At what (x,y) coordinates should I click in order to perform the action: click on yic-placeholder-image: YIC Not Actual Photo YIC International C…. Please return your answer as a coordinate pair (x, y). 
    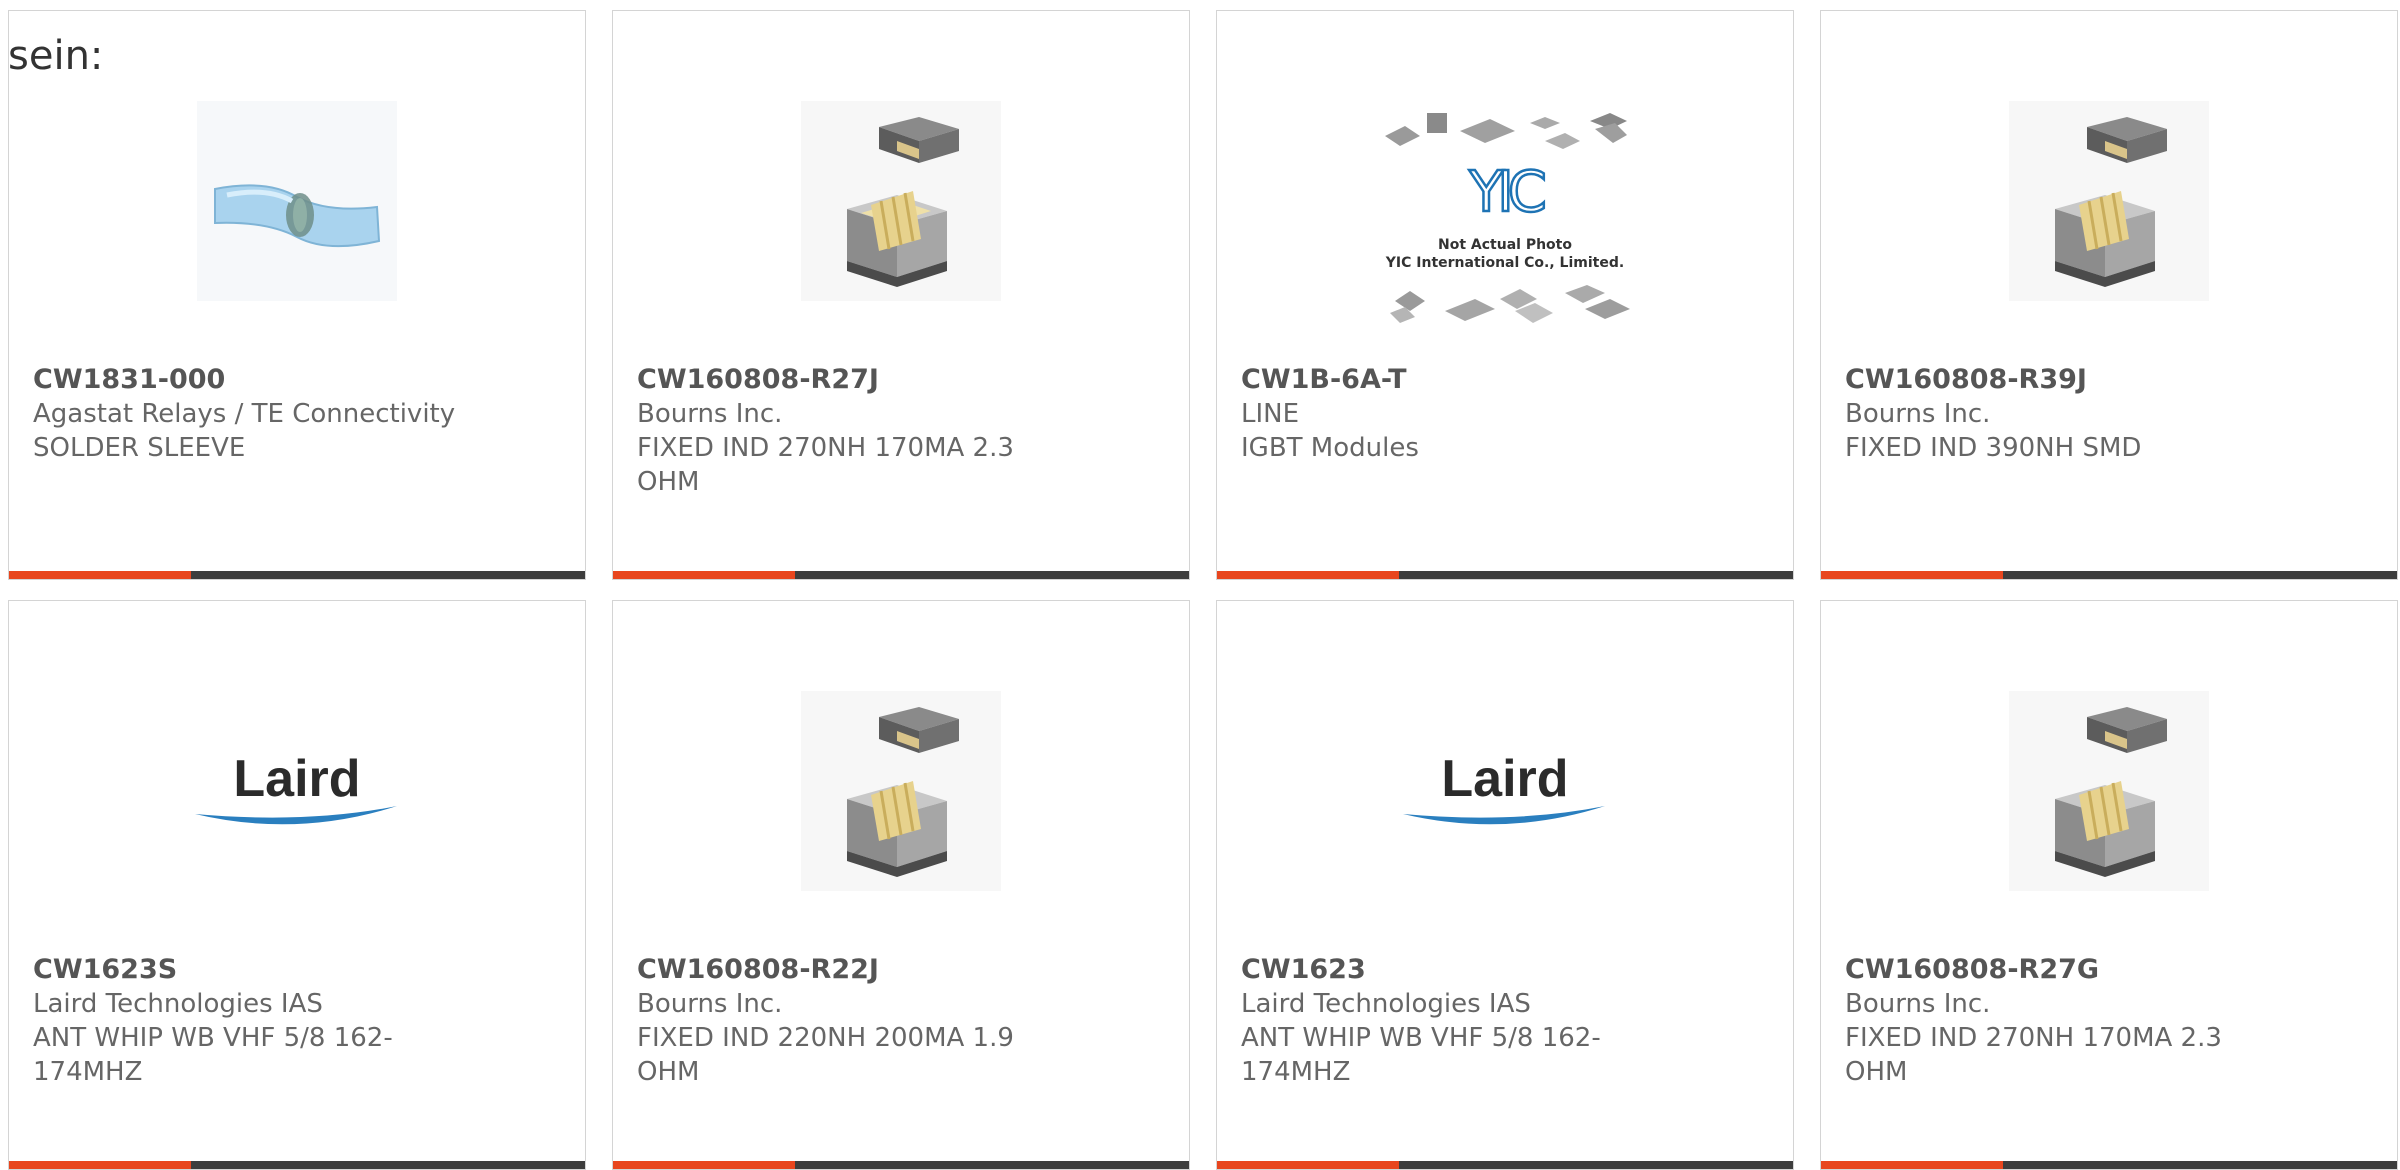
    Looking at the image, I should click on (1507, 218).